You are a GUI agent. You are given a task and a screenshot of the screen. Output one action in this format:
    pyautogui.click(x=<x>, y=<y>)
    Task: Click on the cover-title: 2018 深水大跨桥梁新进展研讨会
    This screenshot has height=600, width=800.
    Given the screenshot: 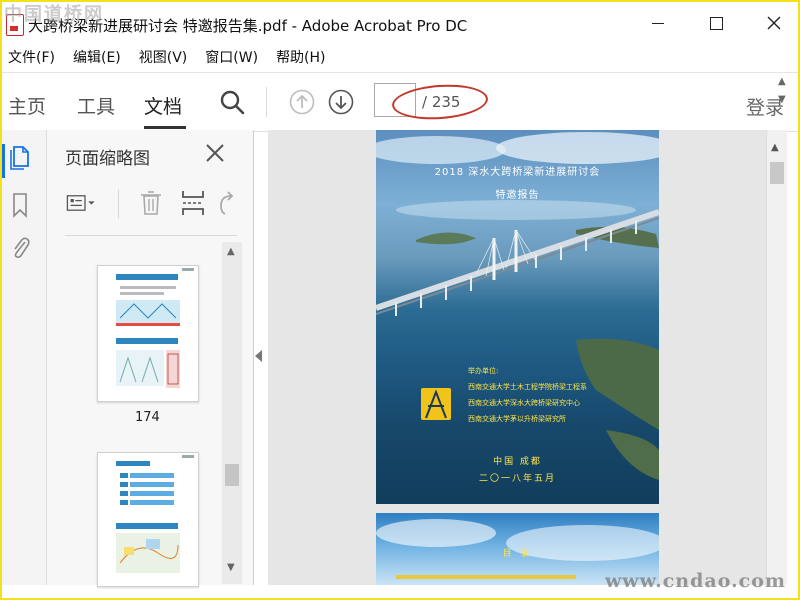 What is the action you would take?
    pyautogui.click(x=517, y=172)
    